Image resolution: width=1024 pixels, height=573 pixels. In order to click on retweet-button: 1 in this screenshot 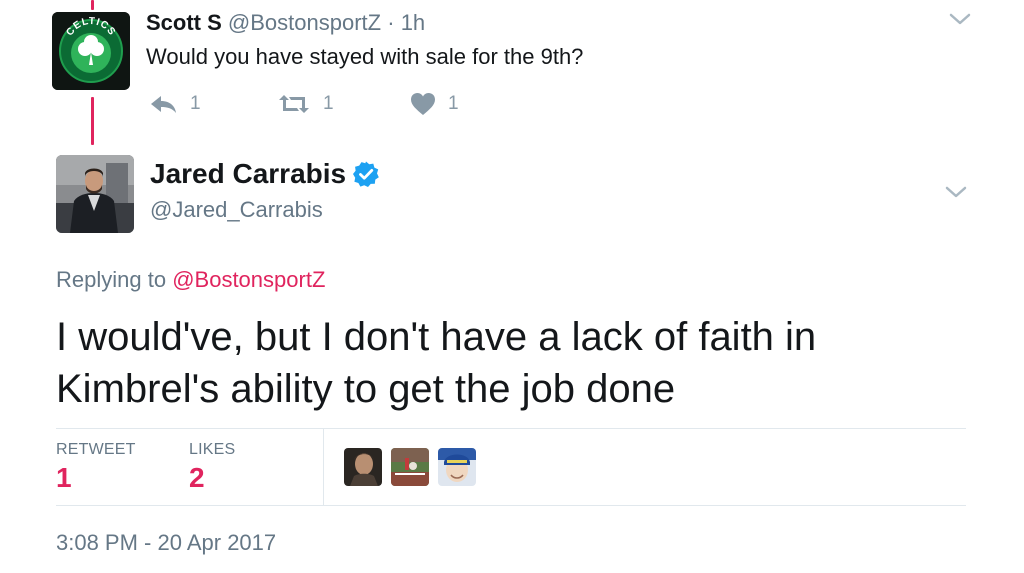, I will do `click(305, 104)`.